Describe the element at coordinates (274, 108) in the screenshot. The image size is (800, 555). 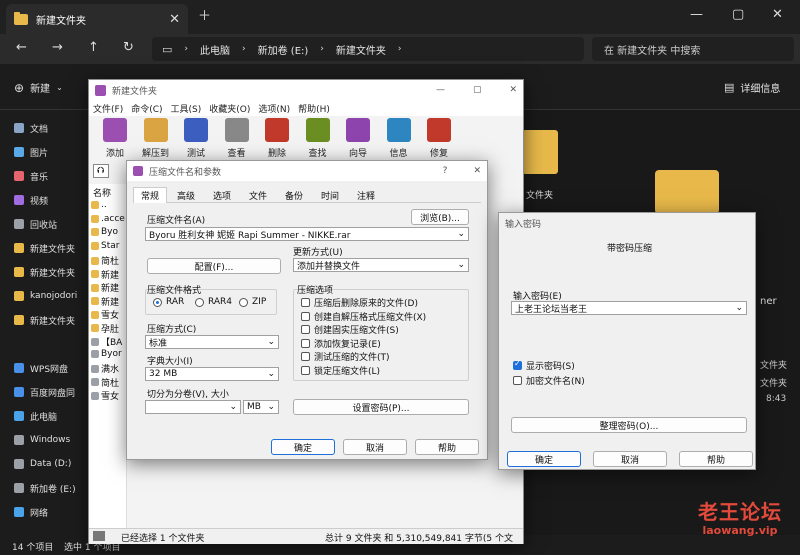
I see `menu-item: 选项(N)` at that location.